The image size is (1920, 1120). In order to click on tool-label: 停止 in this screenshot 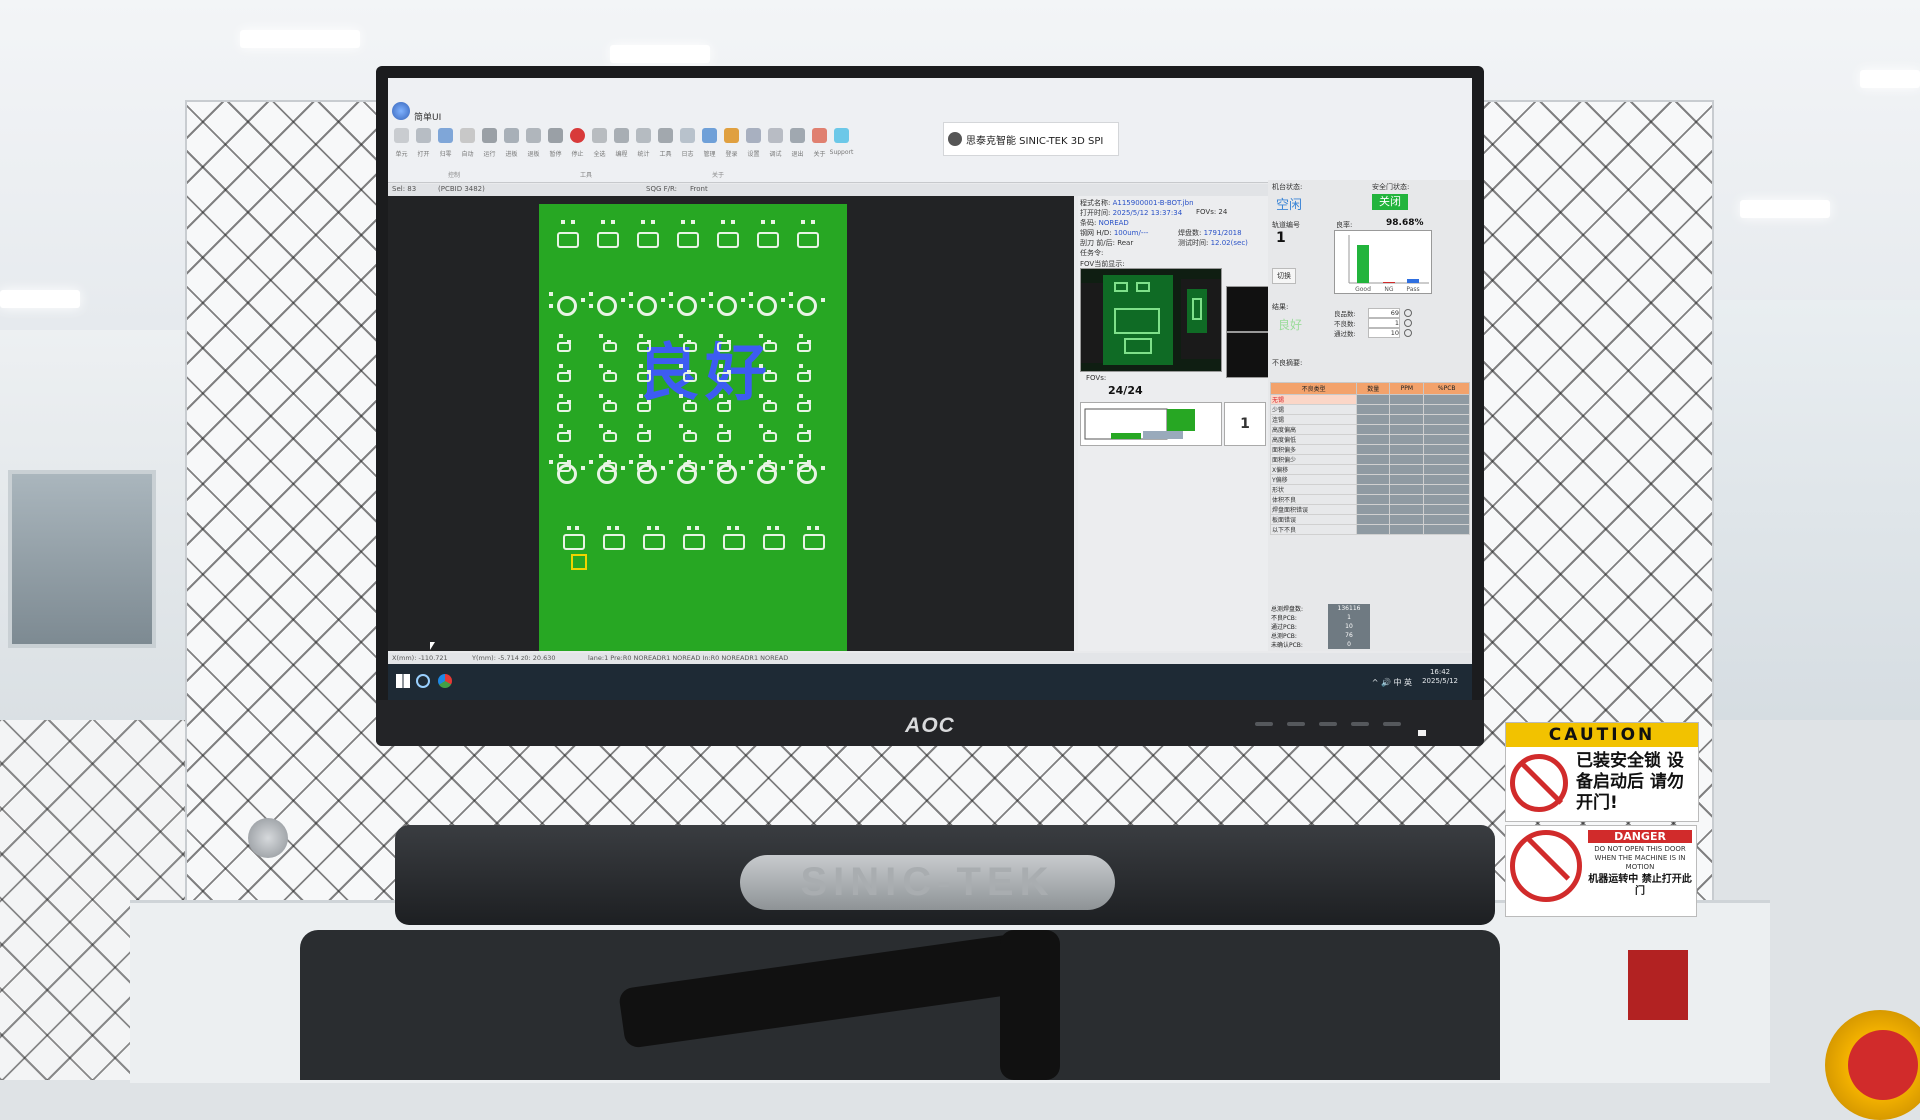, I will do `click(577, 154)`.